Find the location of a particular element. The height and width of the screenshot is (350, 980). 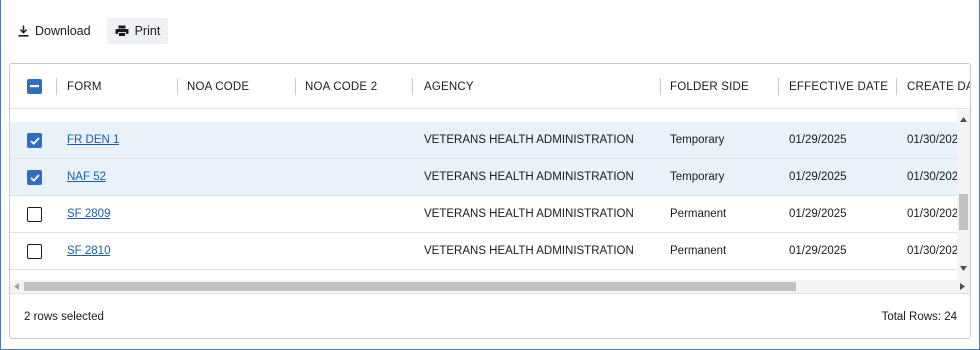

scroll-up-icon is located at coordinates (963, 119).